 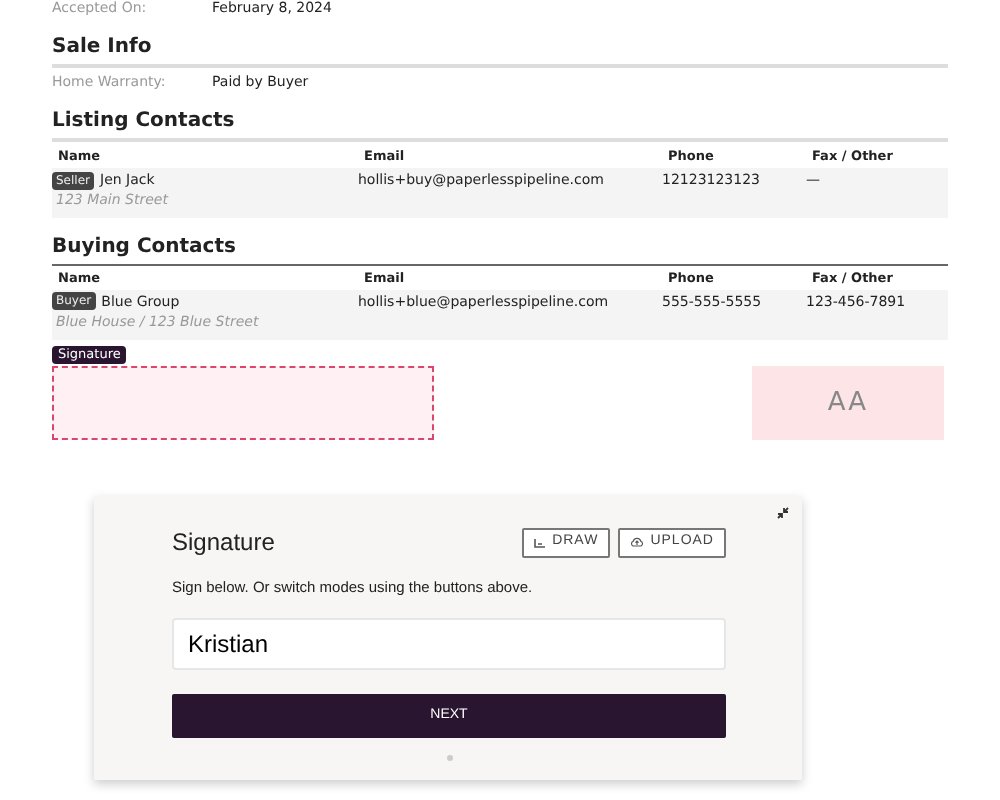 What do you see at coordinates (144, 122) in the screenshot?
I see `section-heading: Listing Contacts` at bounding box center [144, 122].